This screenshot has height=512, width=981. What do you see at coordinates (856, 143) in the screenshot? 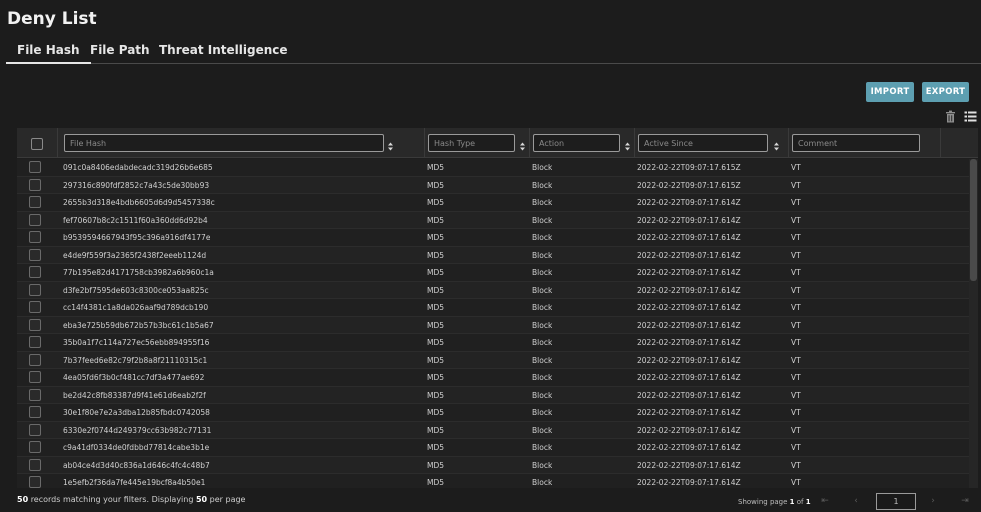
I see `comment-filter-input` at bounding box center [856, 143].